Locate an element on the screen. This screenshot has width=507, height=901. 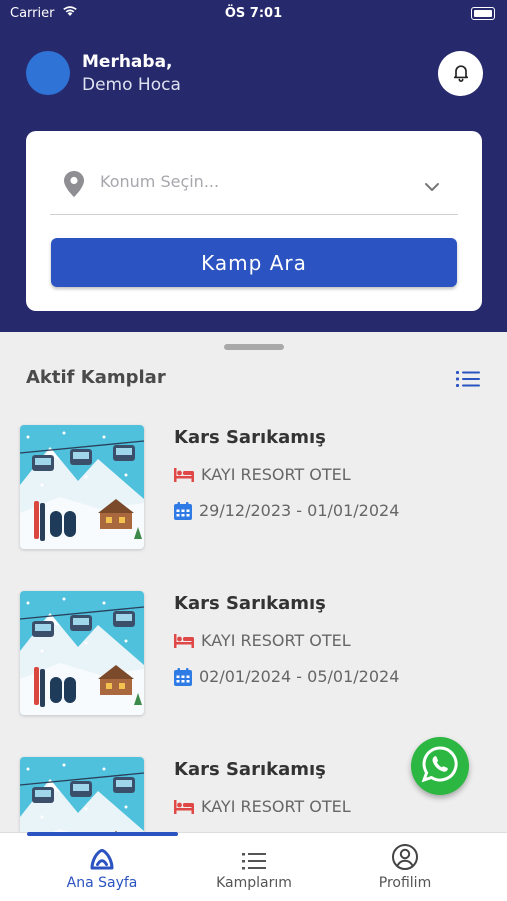
section-title: Aktif Kamplar is located at coordinates (96, 377).